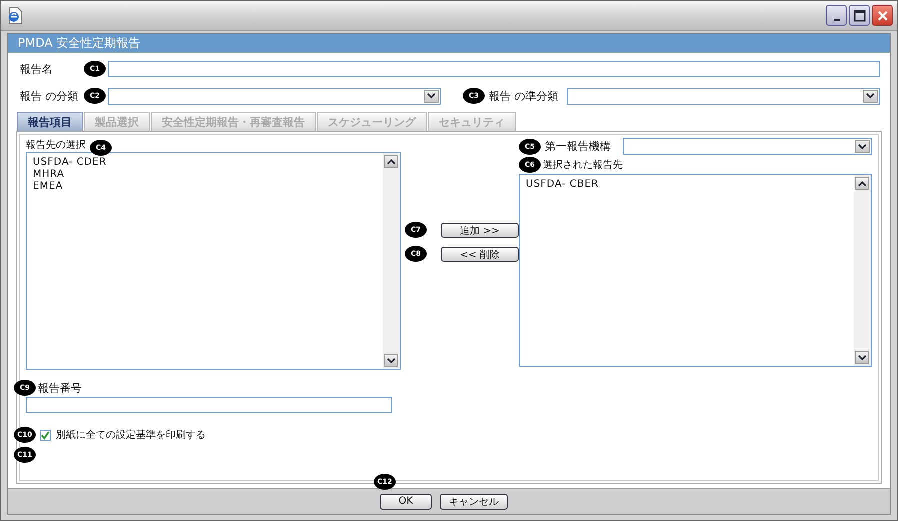  What do you see at coordinates (523, 96) in the screenshot?
I see `field-label: 報告 の準分類` at bounding box center [523, 96].